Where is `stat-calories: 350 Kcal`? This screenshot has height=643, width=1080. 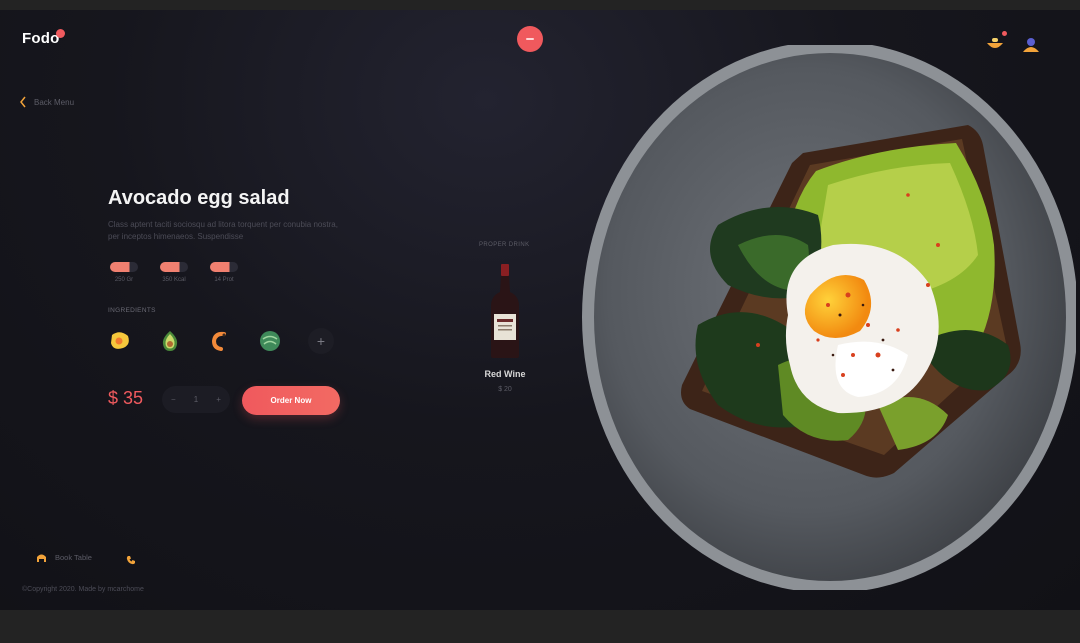 stat-calories: 350 Kcal is located at coordinates (174, 272).